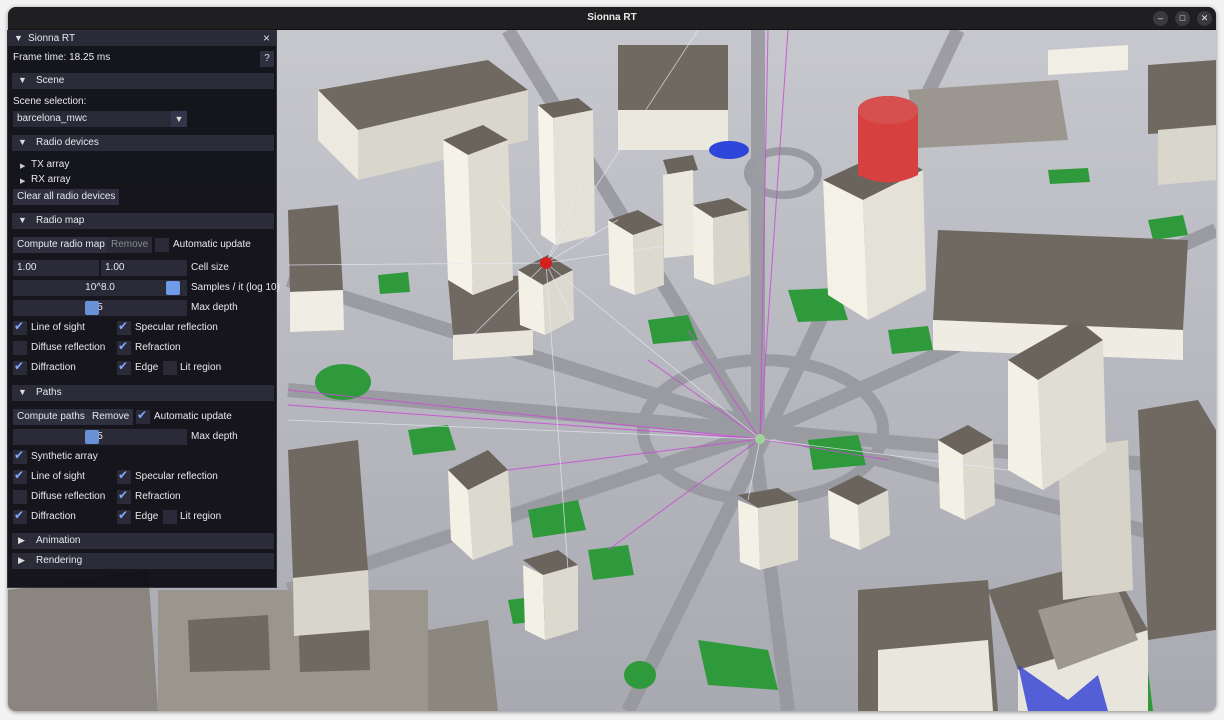  Describe the element at coordinates (62, 57) in the screenshot. I see `frame-time: Frame time: 18.25 ms` at that location.